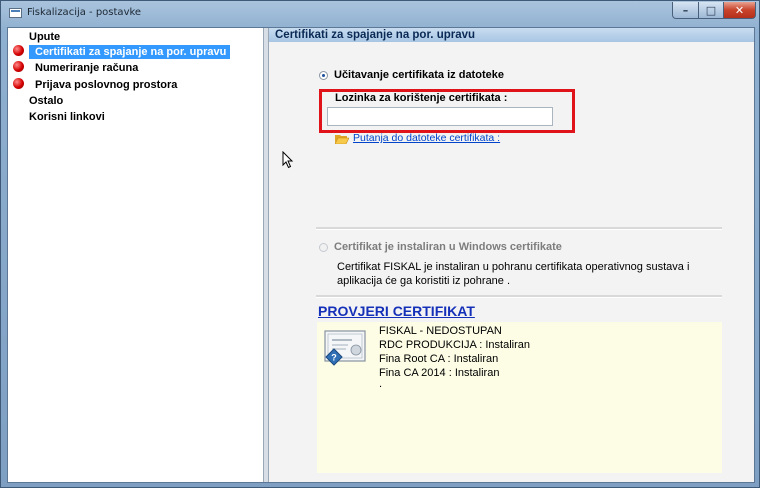 The image size is (760, 488). I want to click on certificate-icon: ?, so click(345, 348).